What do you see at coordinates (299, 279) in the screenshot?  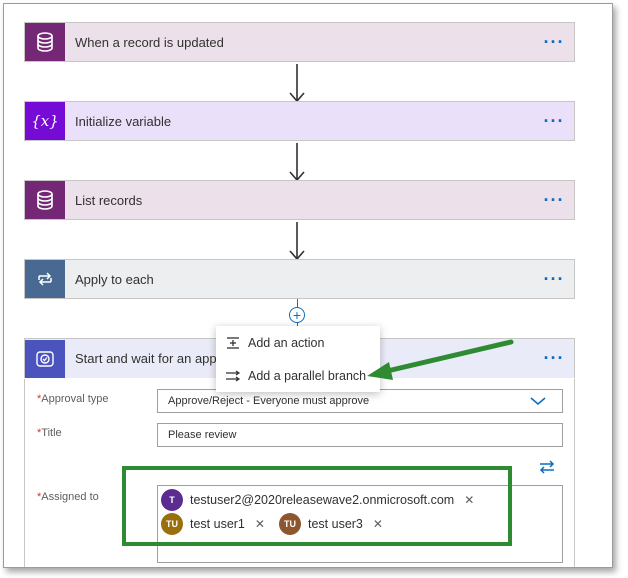 I see `step-card-apply-to-each: Apply to each ···` at bounding box center [299, 279].